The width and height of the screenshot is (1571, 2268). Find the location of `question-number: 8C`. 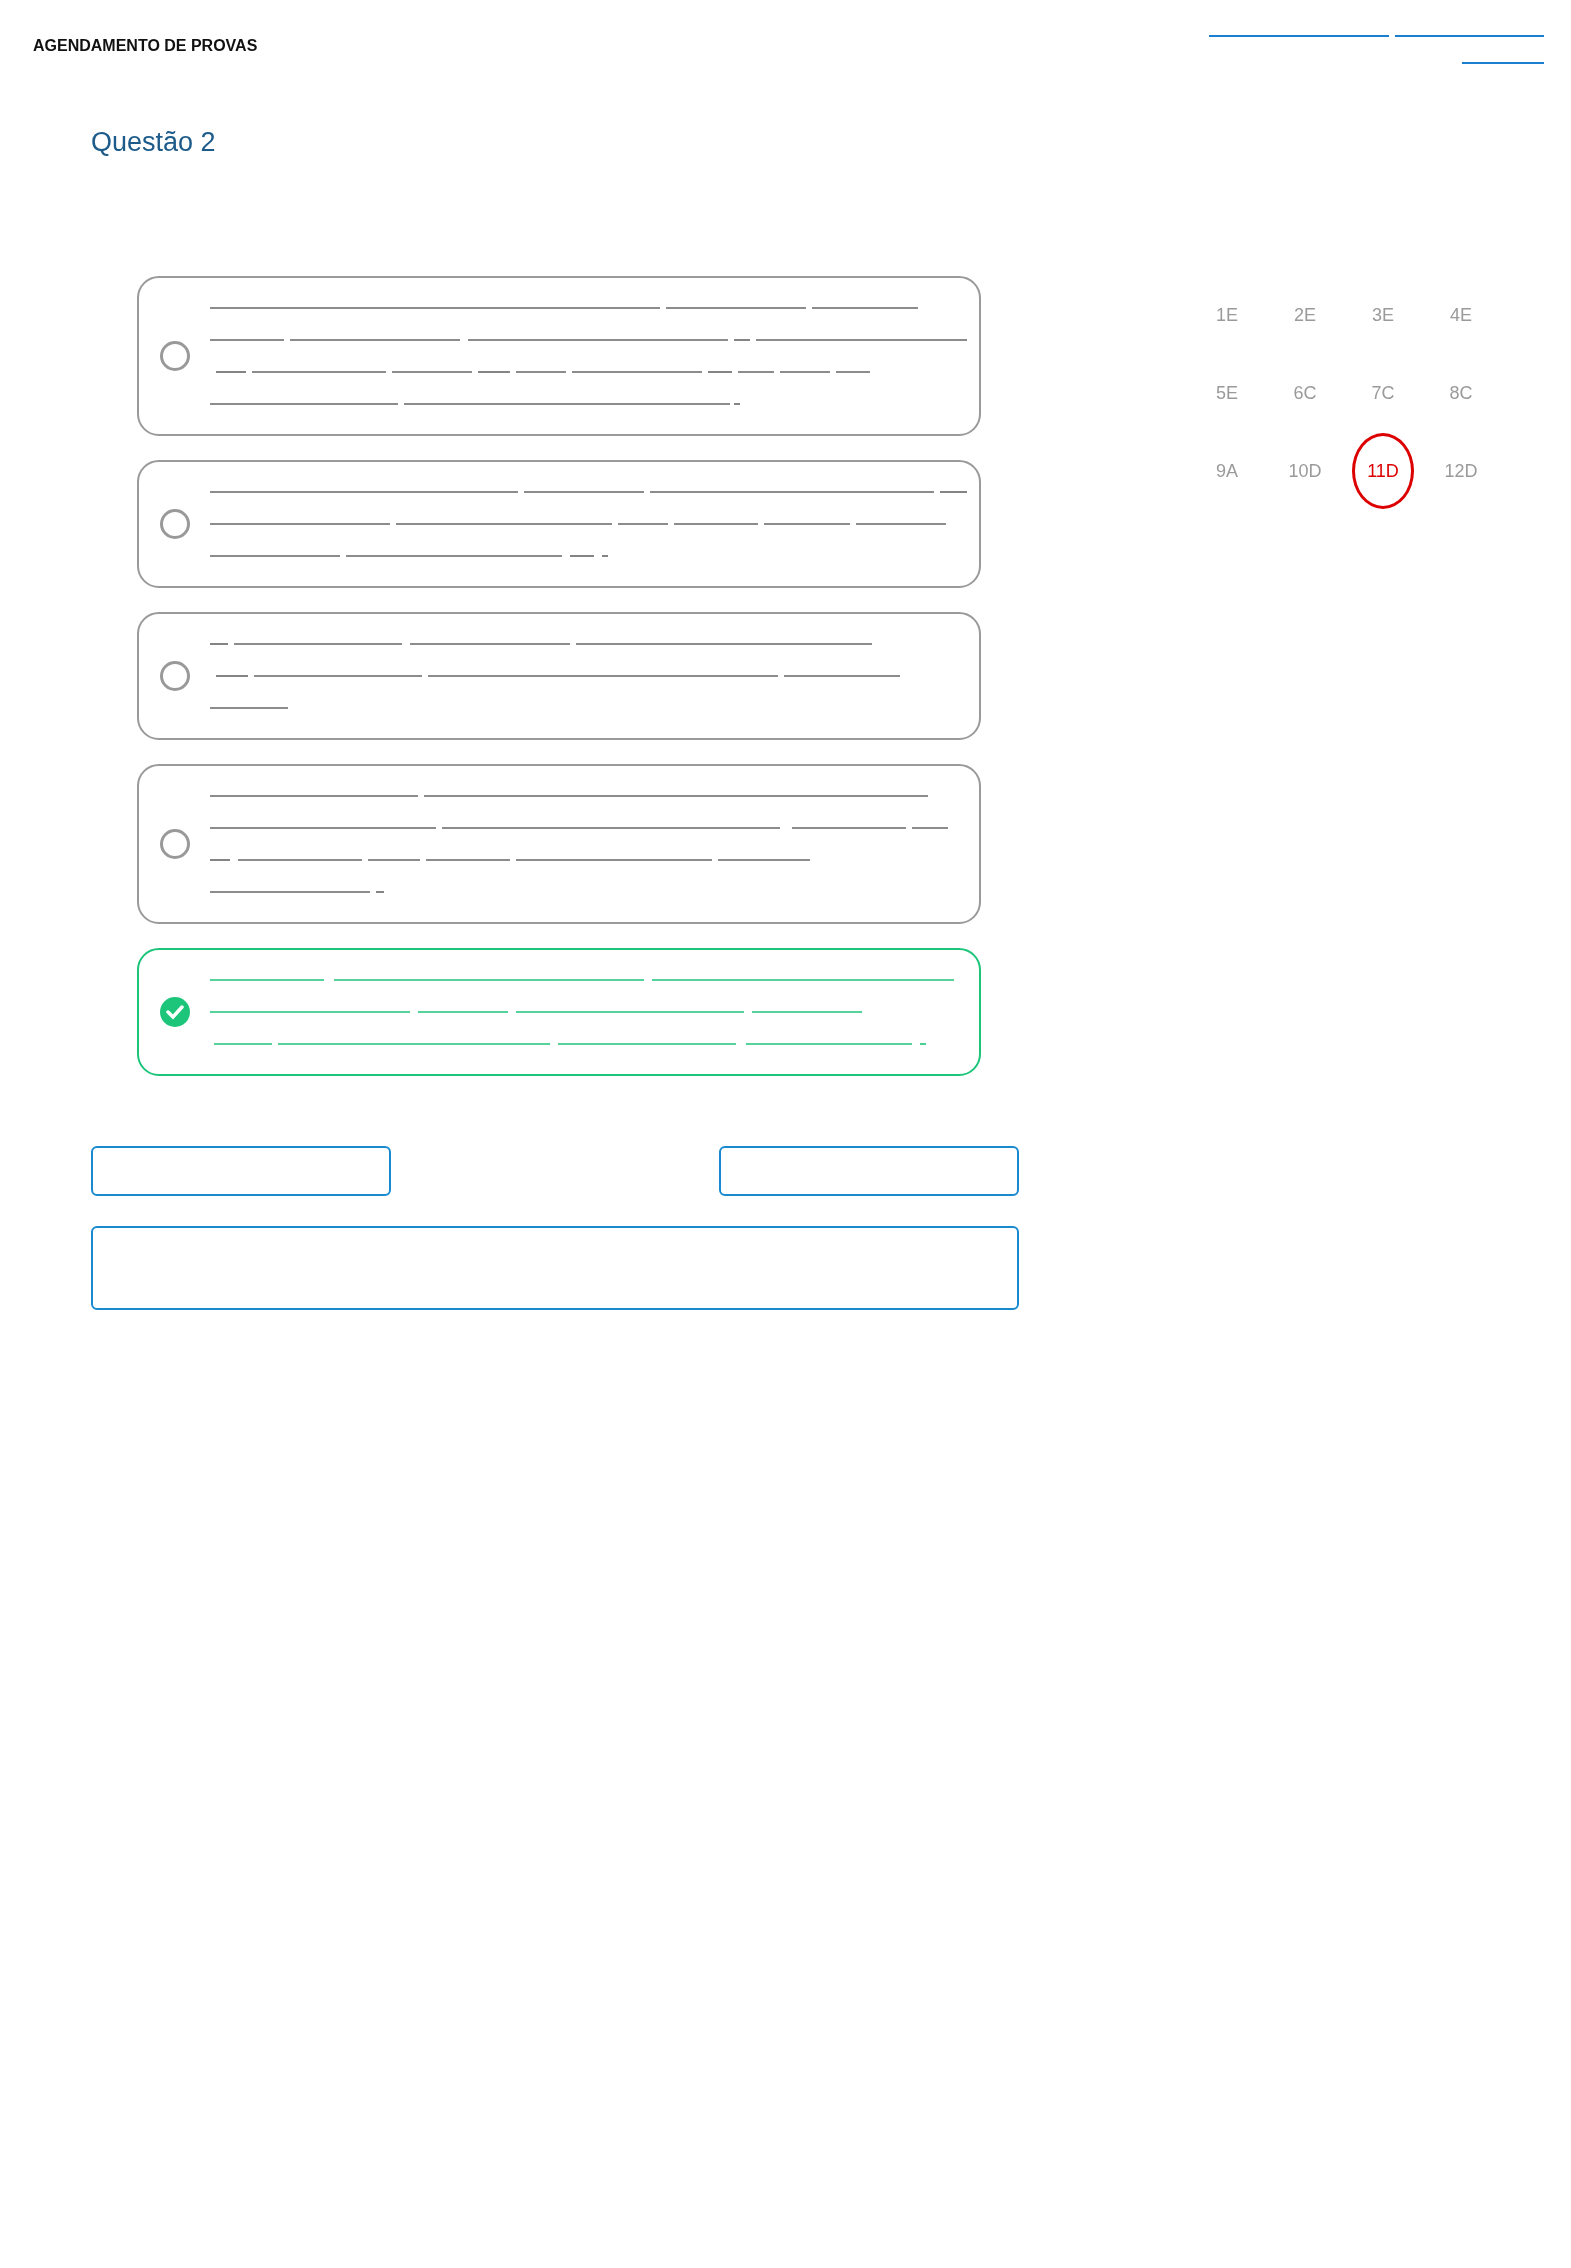

question-number: 8C is located at coordinates (1461, 393).